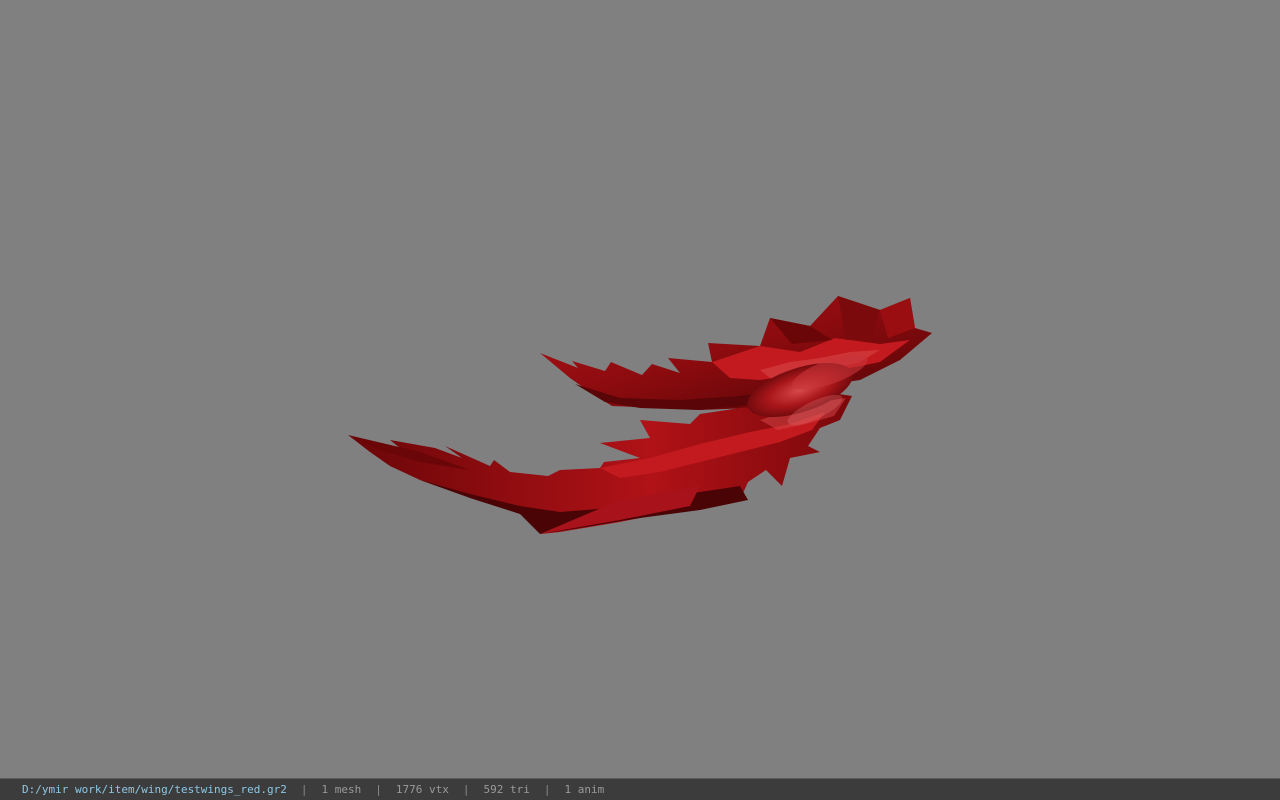 This screenshot has width=1280, height=800. What do you see at coordinates (341, 789) in the screenshot?
I see `mesh-count: 1 mesh` at bounding box center [341, 789].